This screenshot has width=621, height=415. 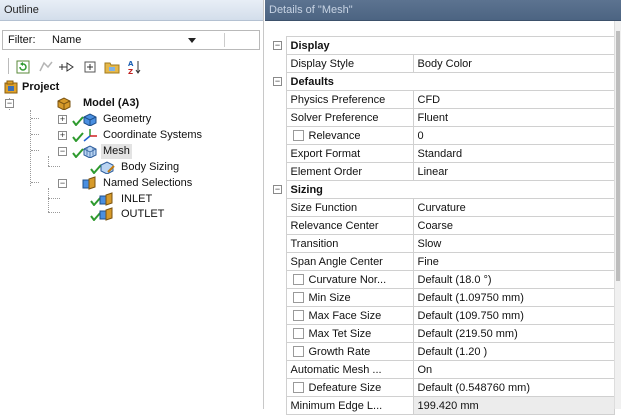 What do you see at coordinates (443, 10) in the screenshot?
I see `details-title: Details of "Mesh"` at bounding box center [443, 10].